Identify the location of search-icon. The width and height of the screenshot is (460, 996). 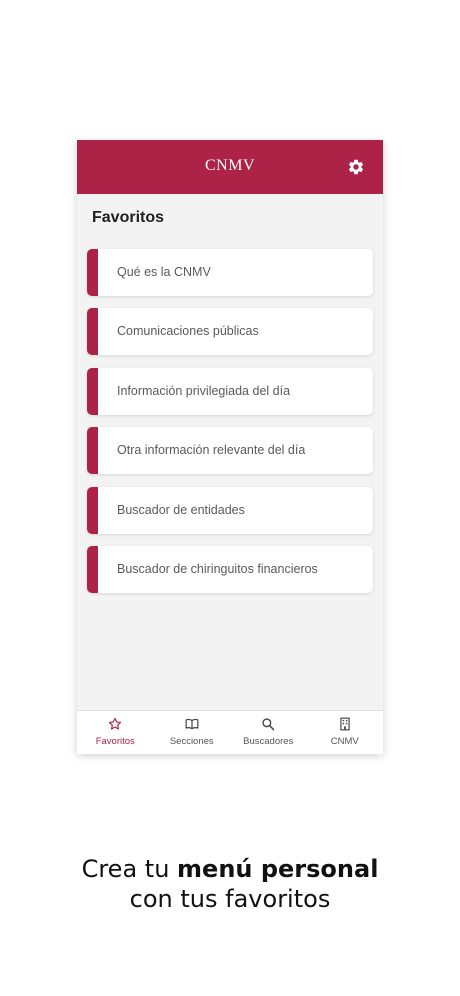
(268, 724).